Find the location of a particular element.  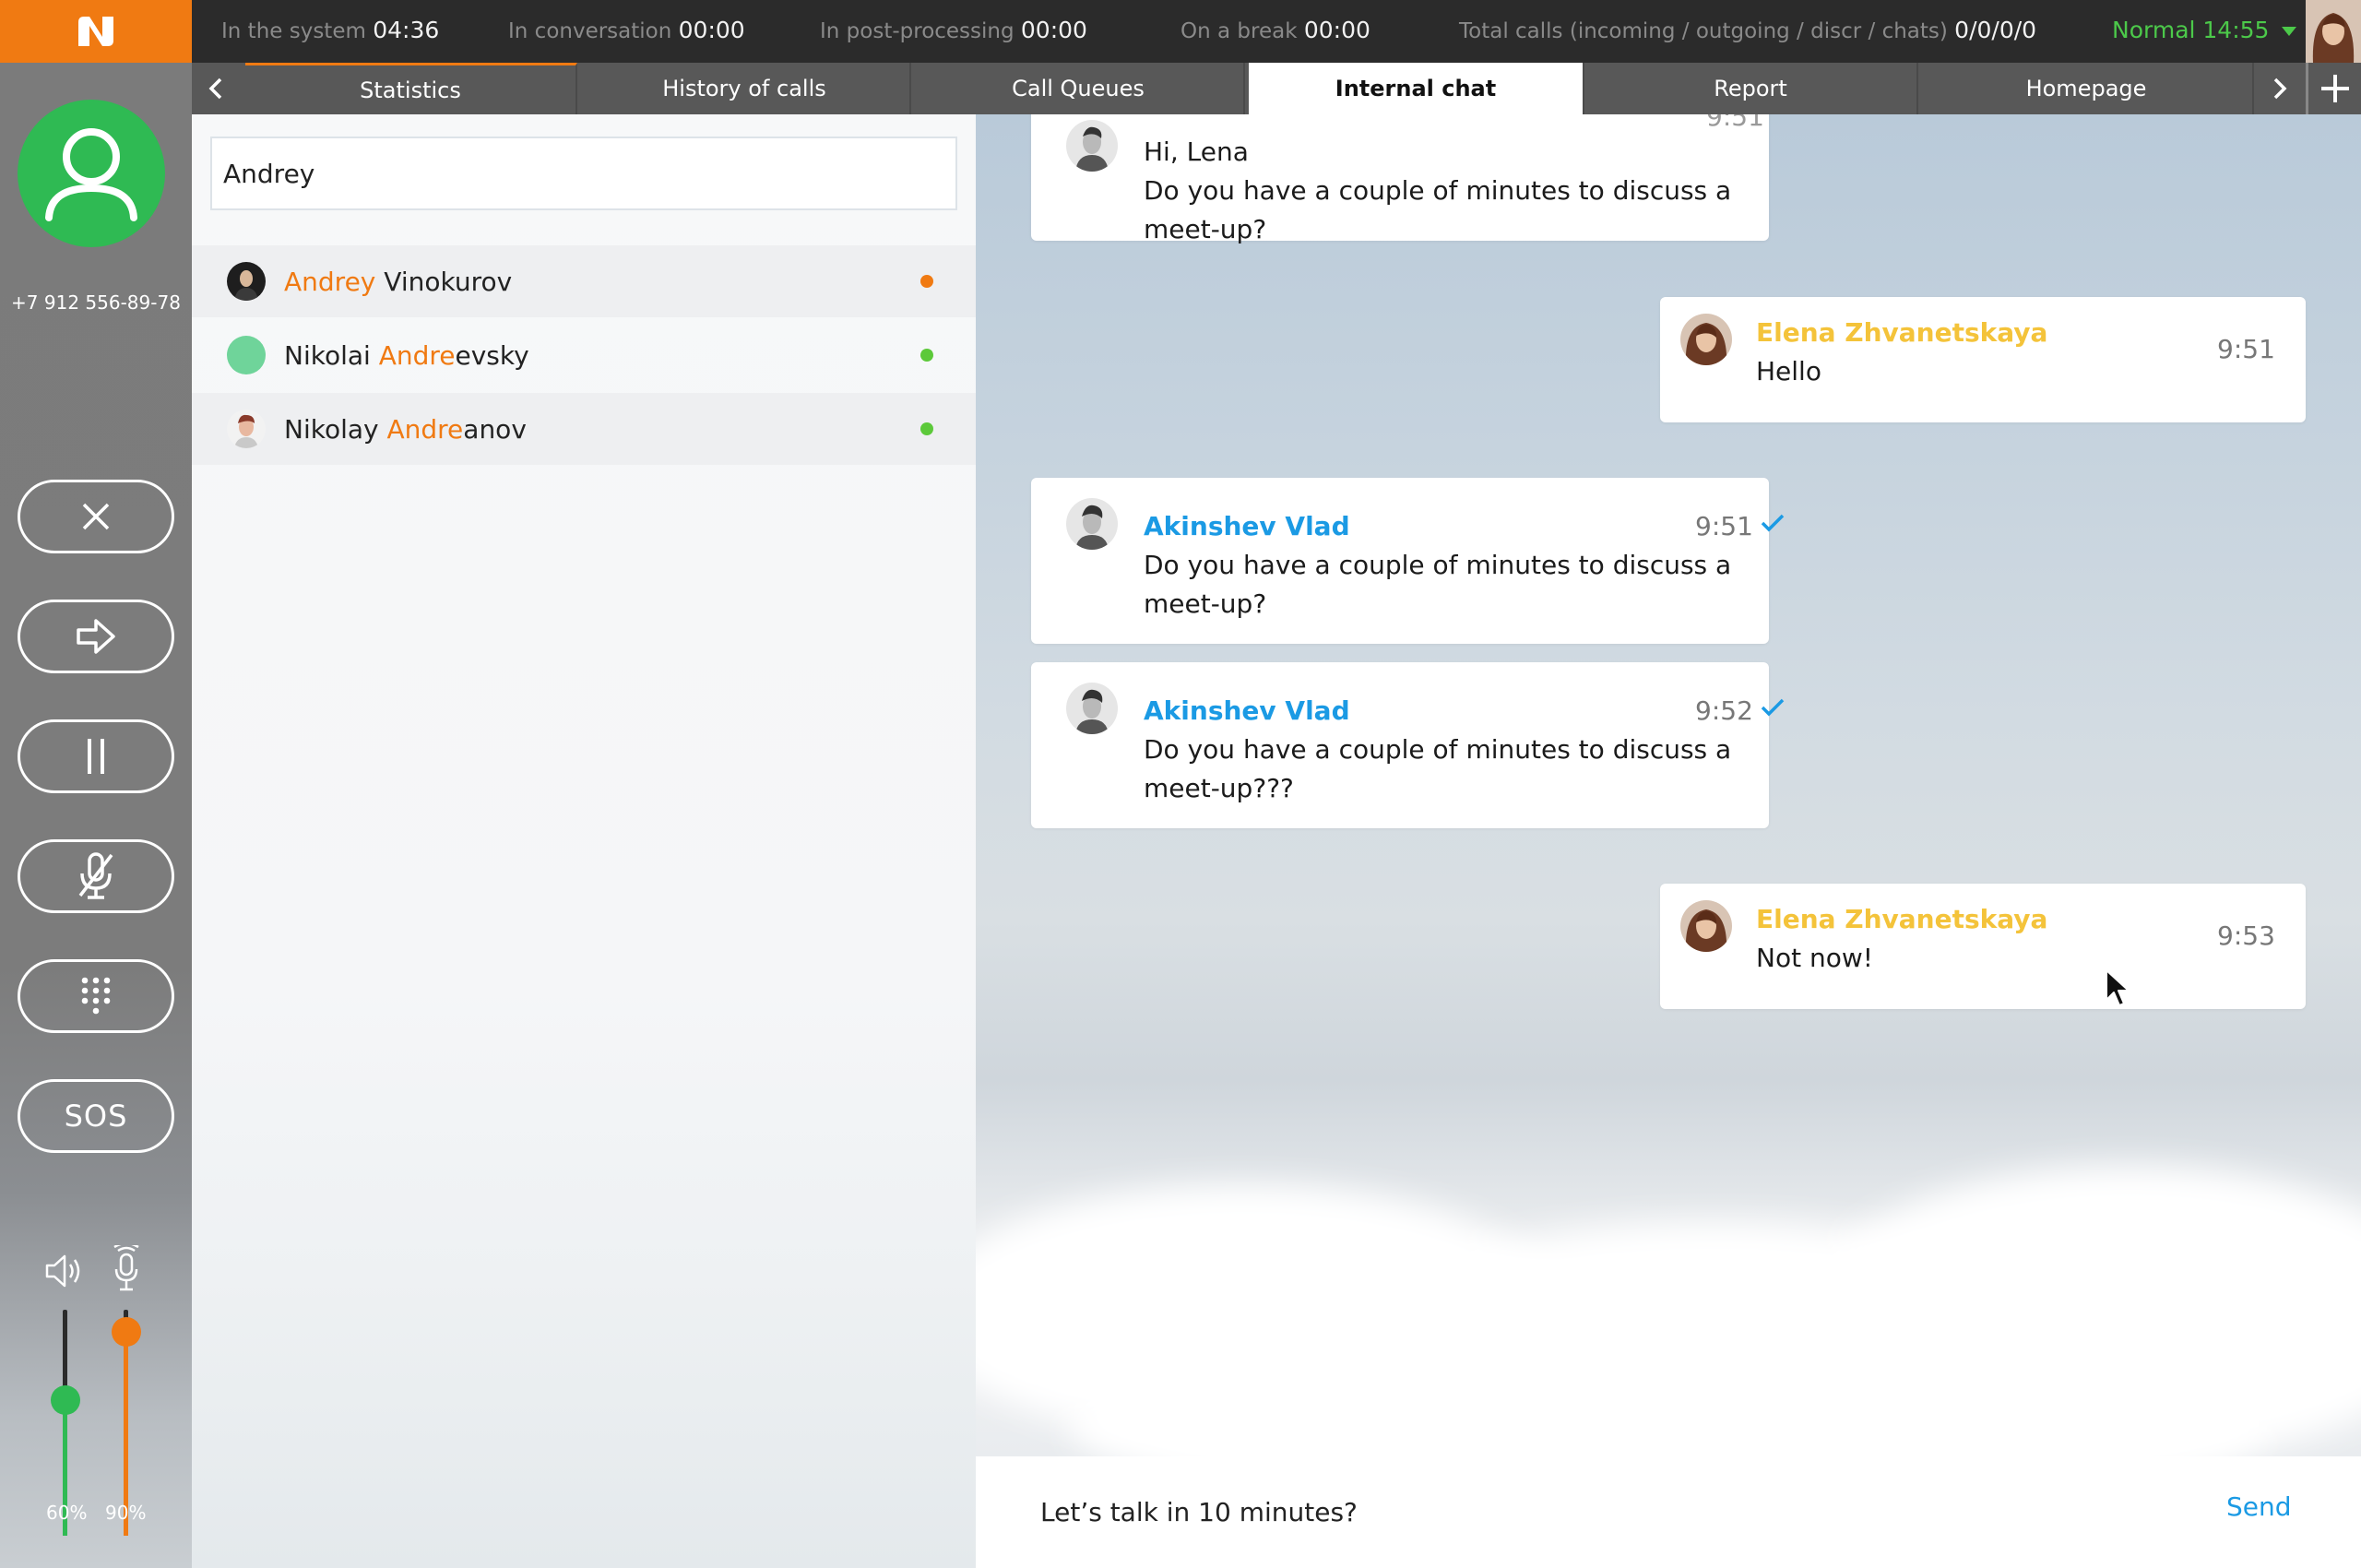

message-input is located at coordinates (1593, 1511).